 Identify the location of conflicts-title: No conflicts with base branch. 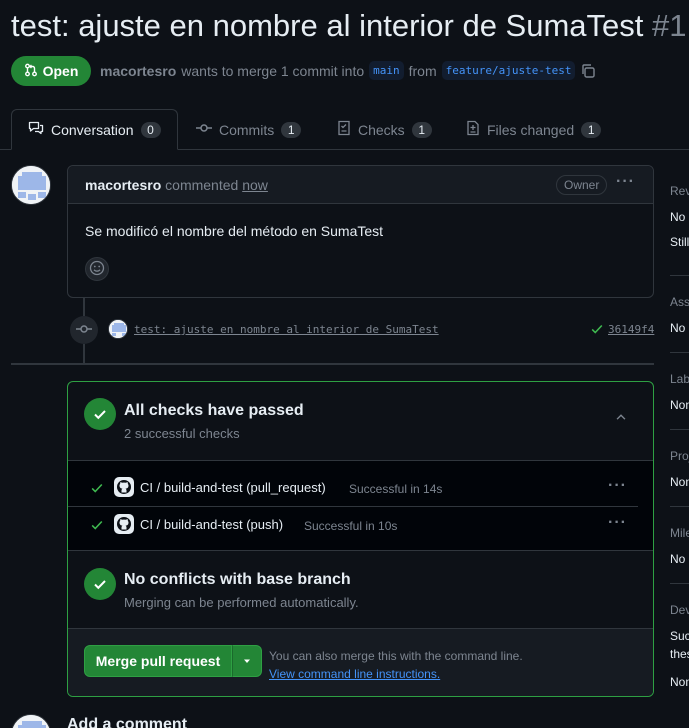
(237, 579).